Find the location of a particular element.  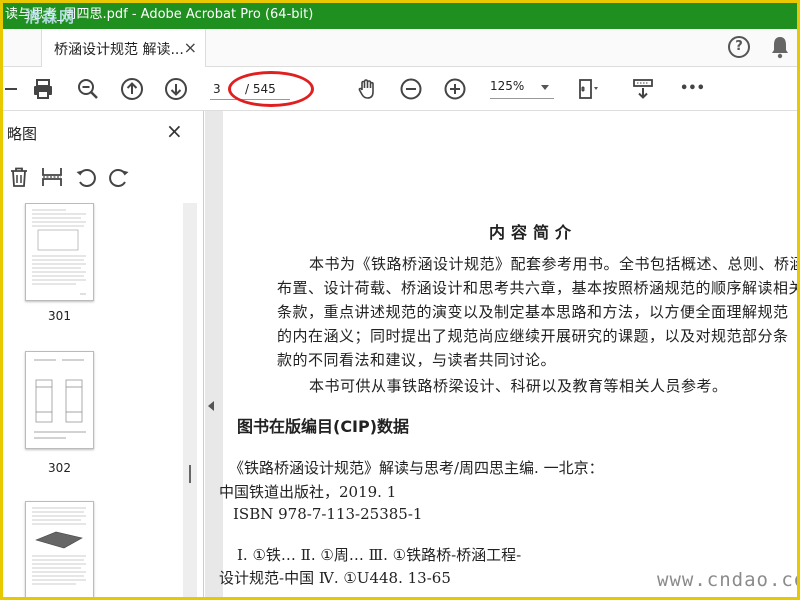

bell-icon is located at coordinates (780, 47).